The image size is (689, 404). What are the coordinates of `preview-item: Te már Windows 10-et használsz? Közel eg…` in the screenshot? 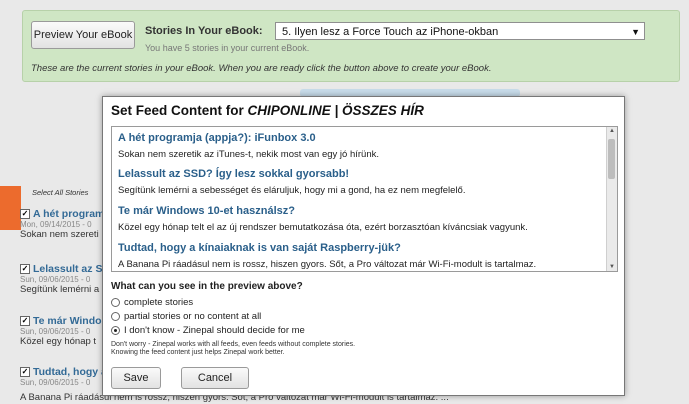 It's located at (359, 219).